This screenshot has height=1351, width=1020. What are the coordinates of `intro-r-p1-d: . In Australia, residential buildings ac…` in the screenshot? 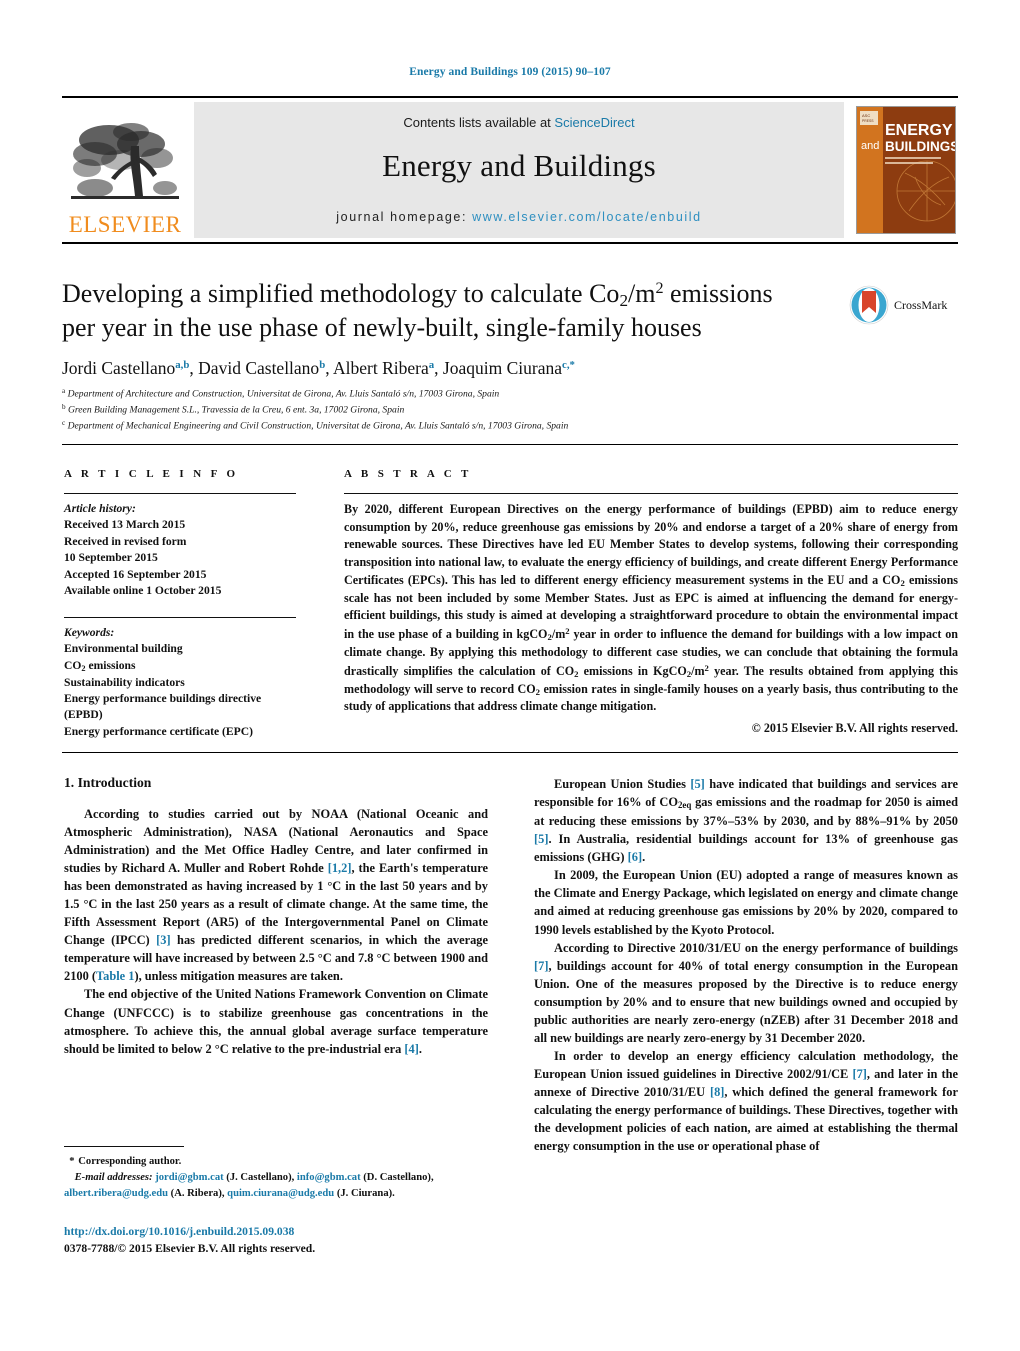 It's located at (746, 848).